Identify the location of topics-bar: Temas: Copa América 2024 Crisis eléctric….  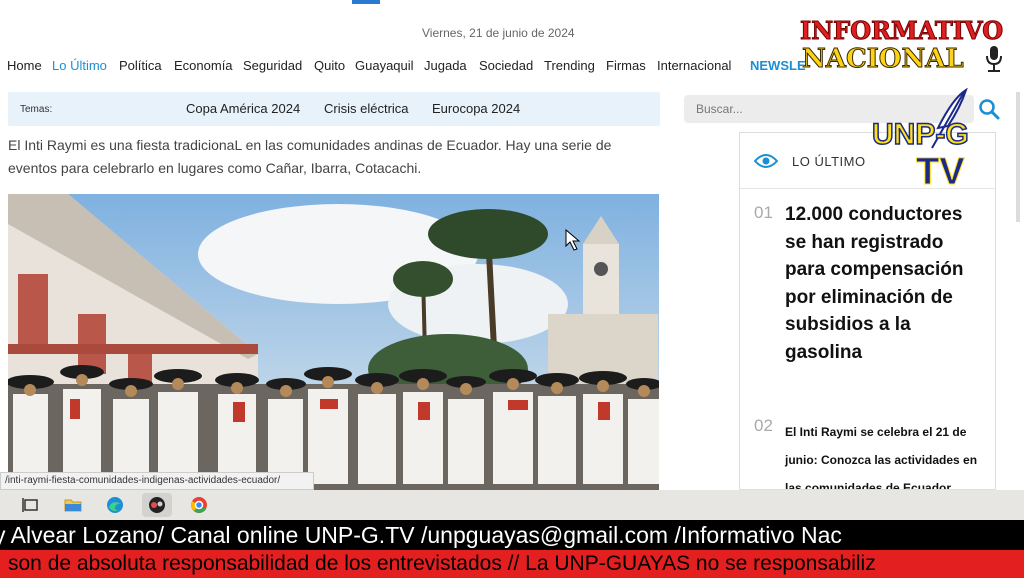
(334, 109).